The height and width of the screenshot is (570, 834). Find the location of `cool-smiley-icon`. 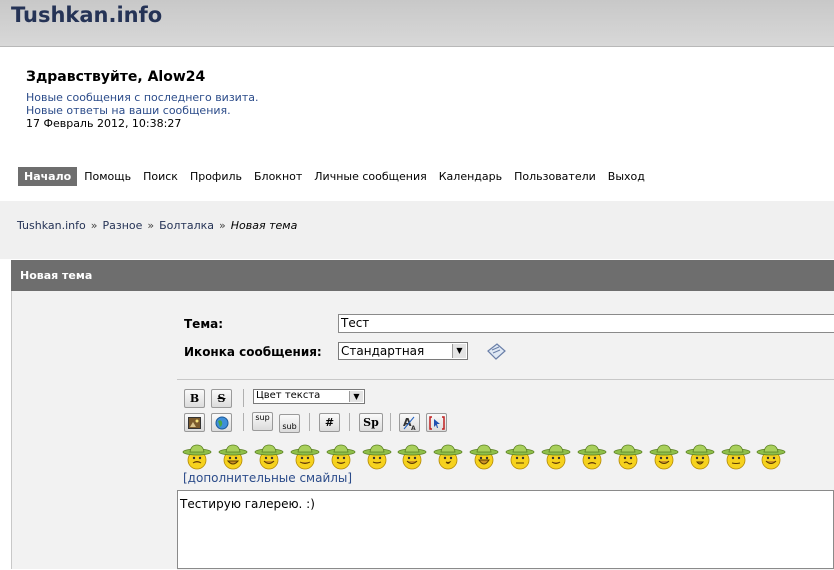

cool-smiley-icon is located at coordinates (341, 457).